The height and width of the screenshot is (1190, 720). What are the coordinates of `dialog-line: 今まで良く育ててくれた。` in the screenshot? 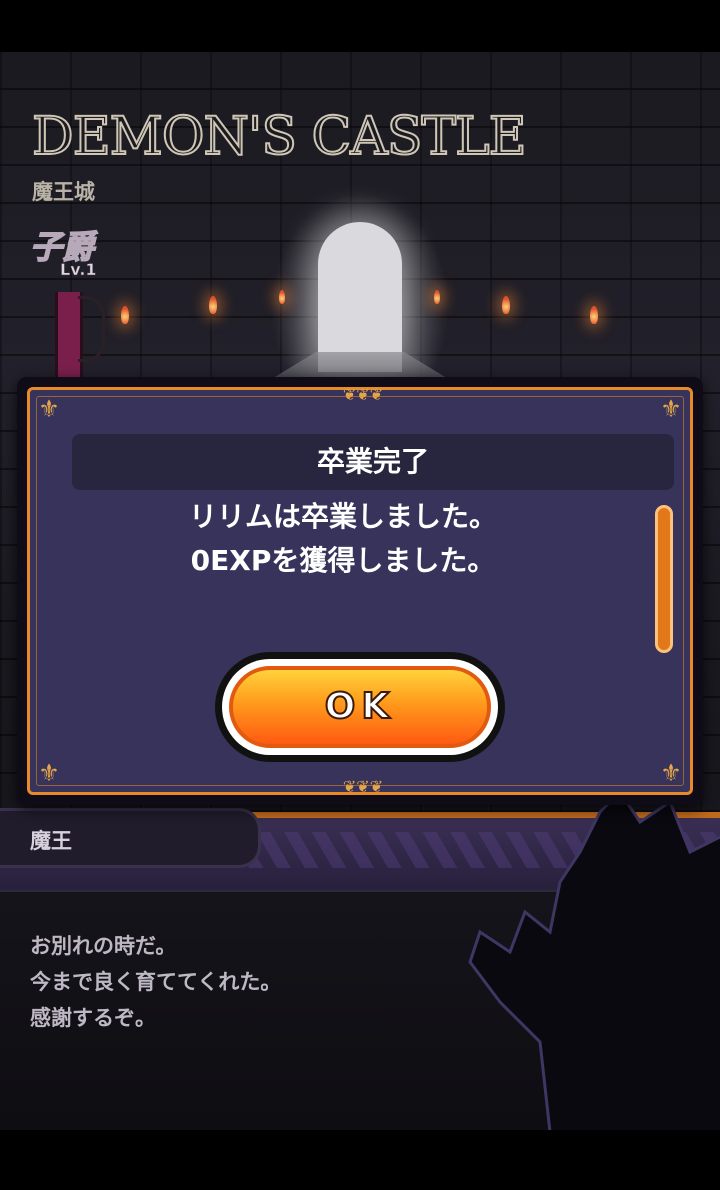 It's located at (156, 982).